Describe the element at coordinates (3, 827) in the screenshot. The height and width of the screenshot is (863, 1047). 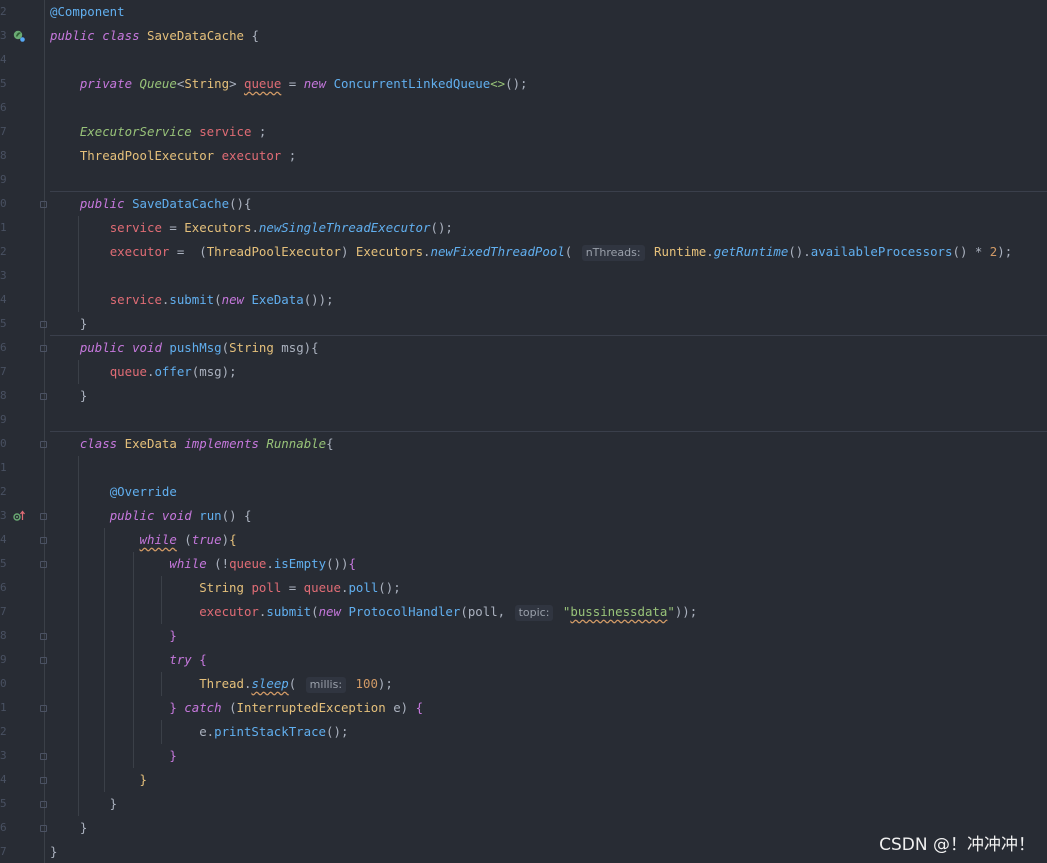
I see `line-number: 6` at that location.